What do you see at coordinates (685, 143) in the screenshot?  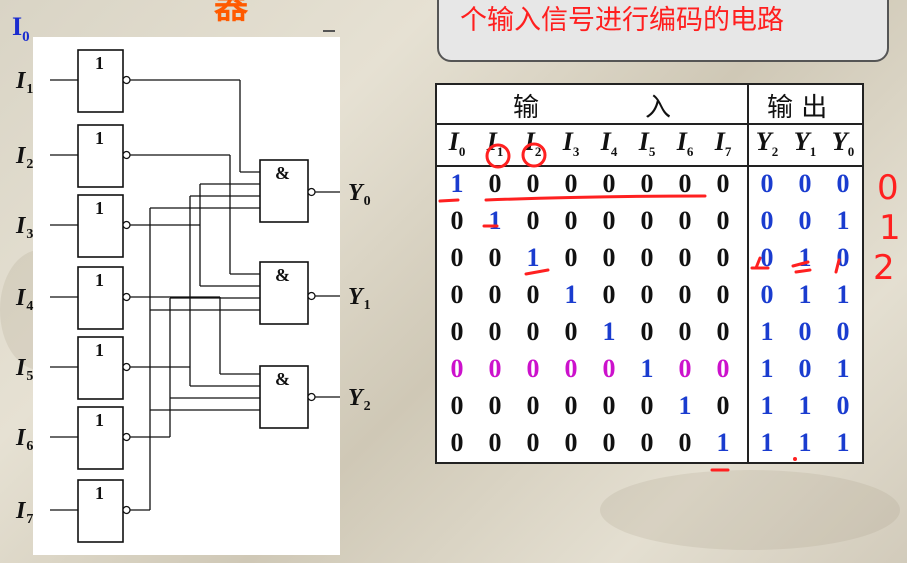 I see `column-header: I6` at bounding box center [685, 143].